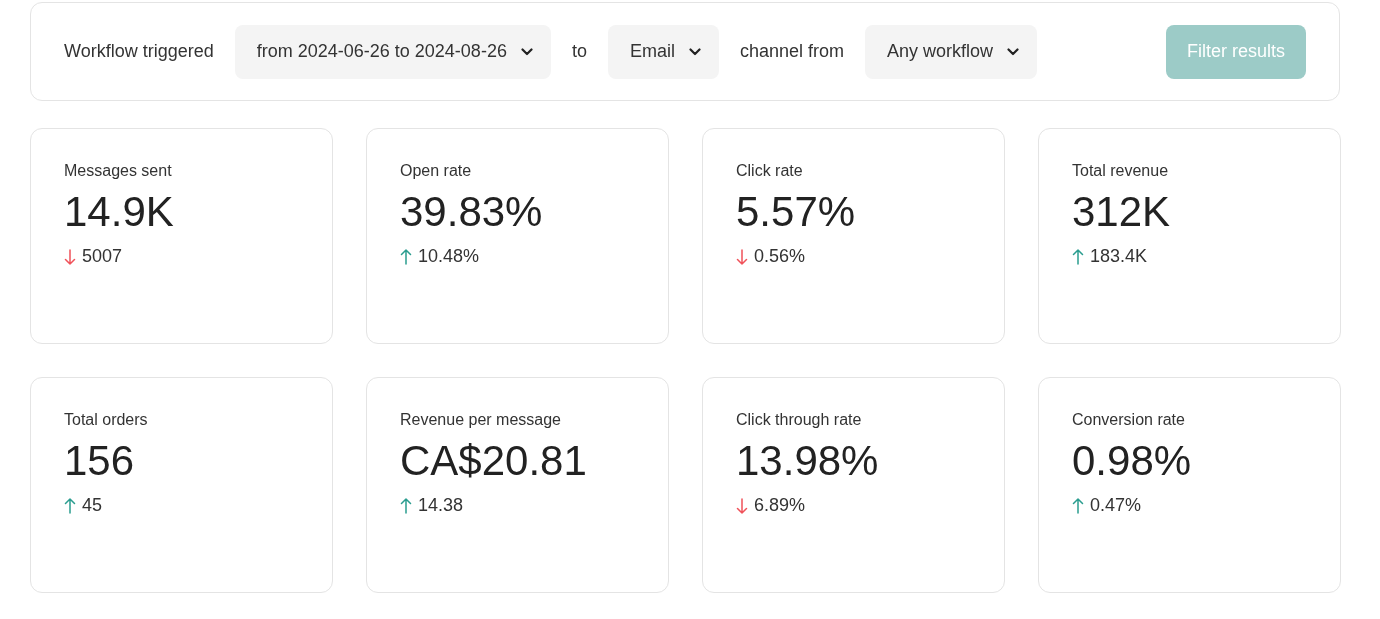 This screenshot has width=1380, height=619. I want to click on metric-change: 14.38, so click(441, 505).